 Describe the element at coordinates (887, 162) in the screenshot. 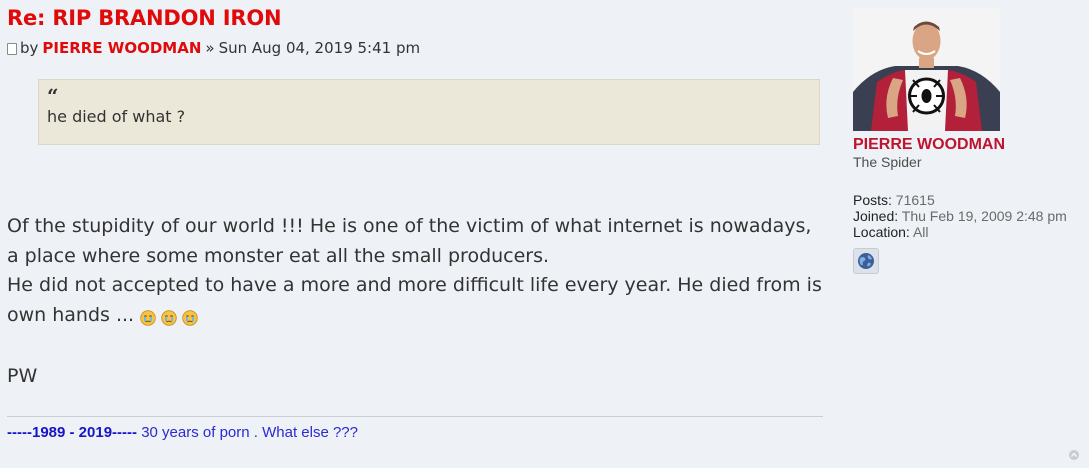

I see `profile-rank: The Spider` at that location.